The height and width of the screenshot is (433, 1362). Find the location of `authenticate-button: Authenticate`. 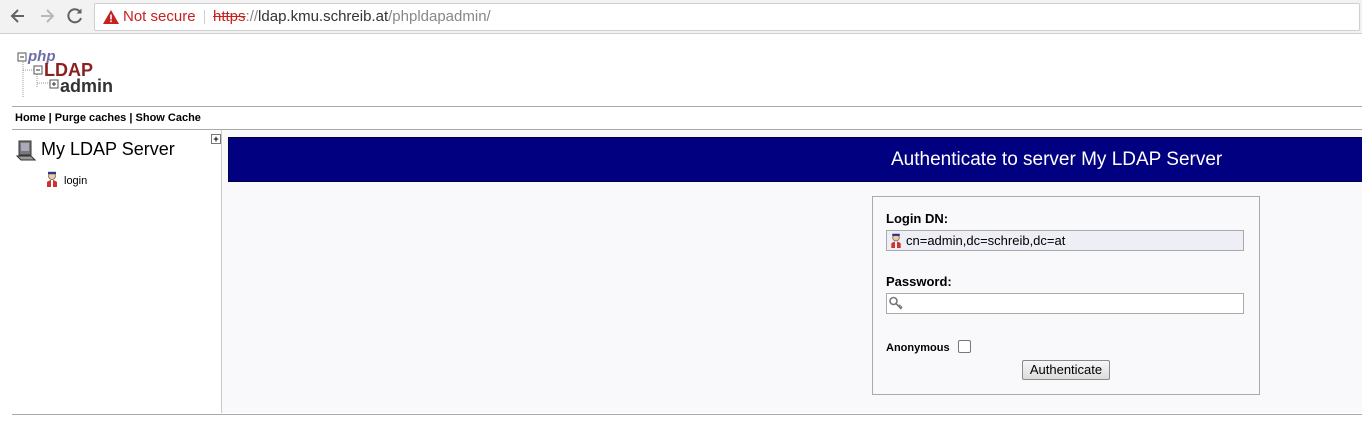

authenticate-button: Authenticate is located at coordinates (1066, 370).